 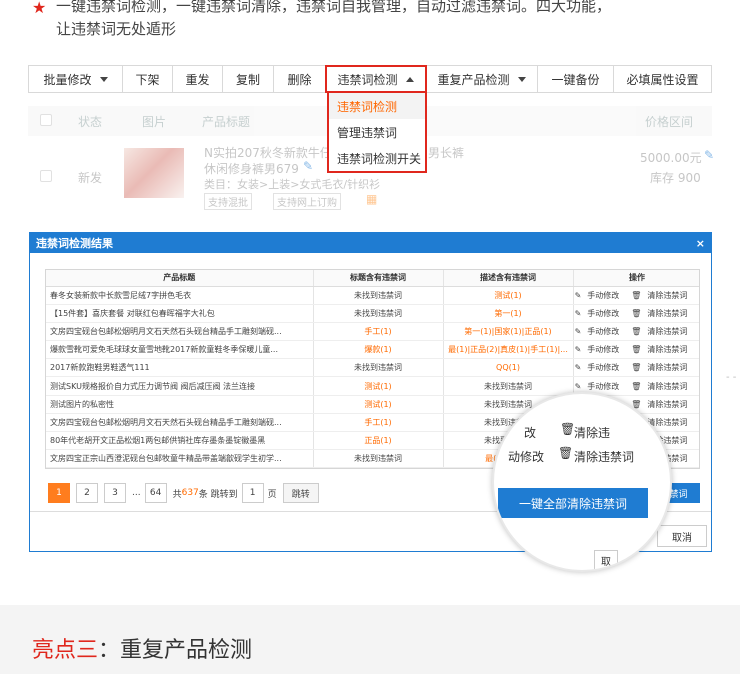 I want to click on clear-all-forbidden-button: 一键全部清除违禁词, so click(x=573, y=503).